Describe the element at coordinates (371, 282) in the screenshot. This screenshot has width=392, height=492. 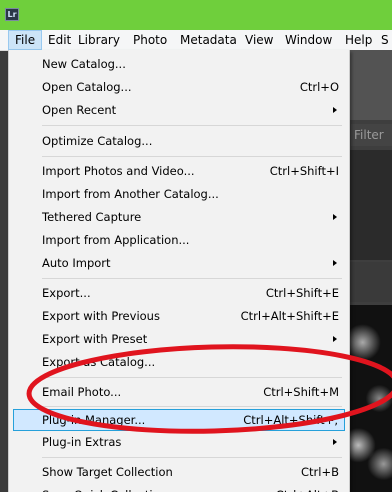
I see `background-toolbar` at that location.